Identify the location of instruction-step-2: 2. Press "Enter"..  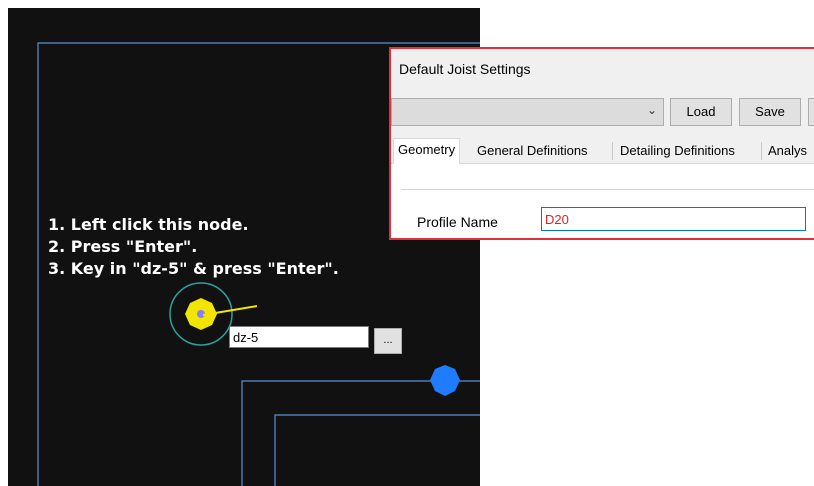
(123, 246).